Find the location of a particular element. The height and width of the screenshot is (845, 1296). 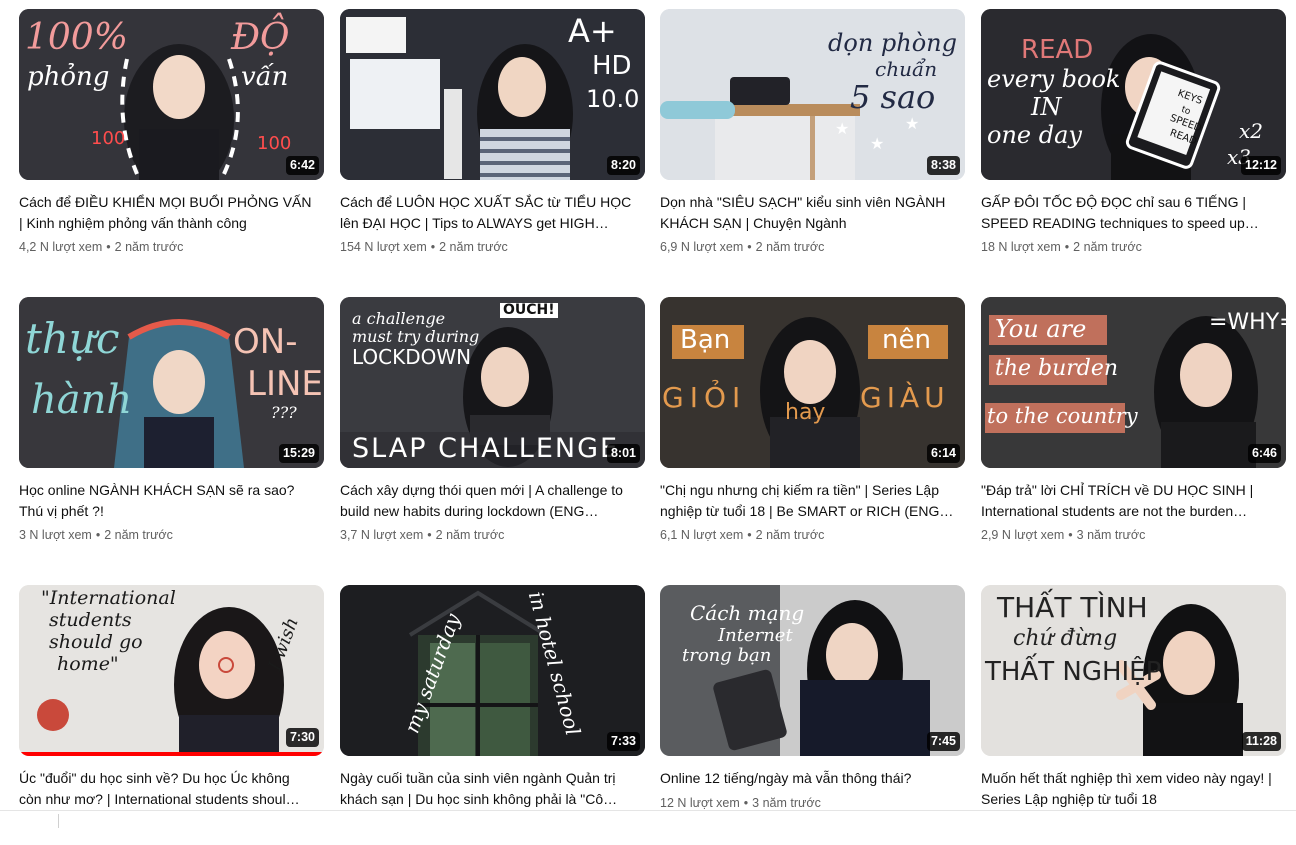

thumbnail-overlay-text: hành is located at coordinates (82, 400).